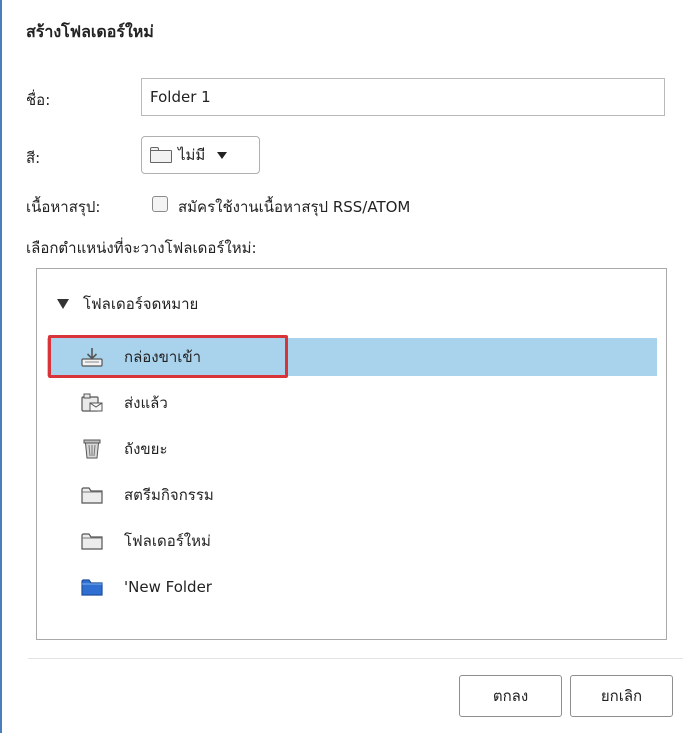 Image resolution: width=683 pixels, height=733 pixels. Describe the element at coordinates (168, 587) in the screenshot. I see `tree-item-label: 'New Folder` at that location.